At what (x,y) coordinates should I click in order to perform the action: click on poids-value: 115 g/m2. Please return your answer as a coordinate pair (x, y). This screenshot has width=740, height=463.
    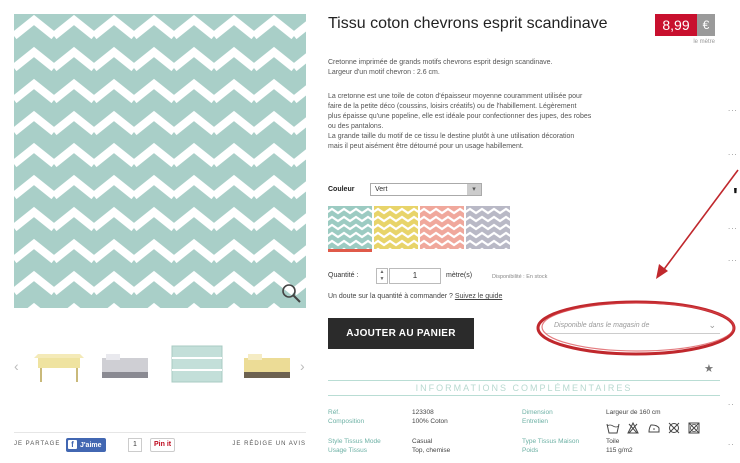
    Looking at the image, I should click on (619, 450).